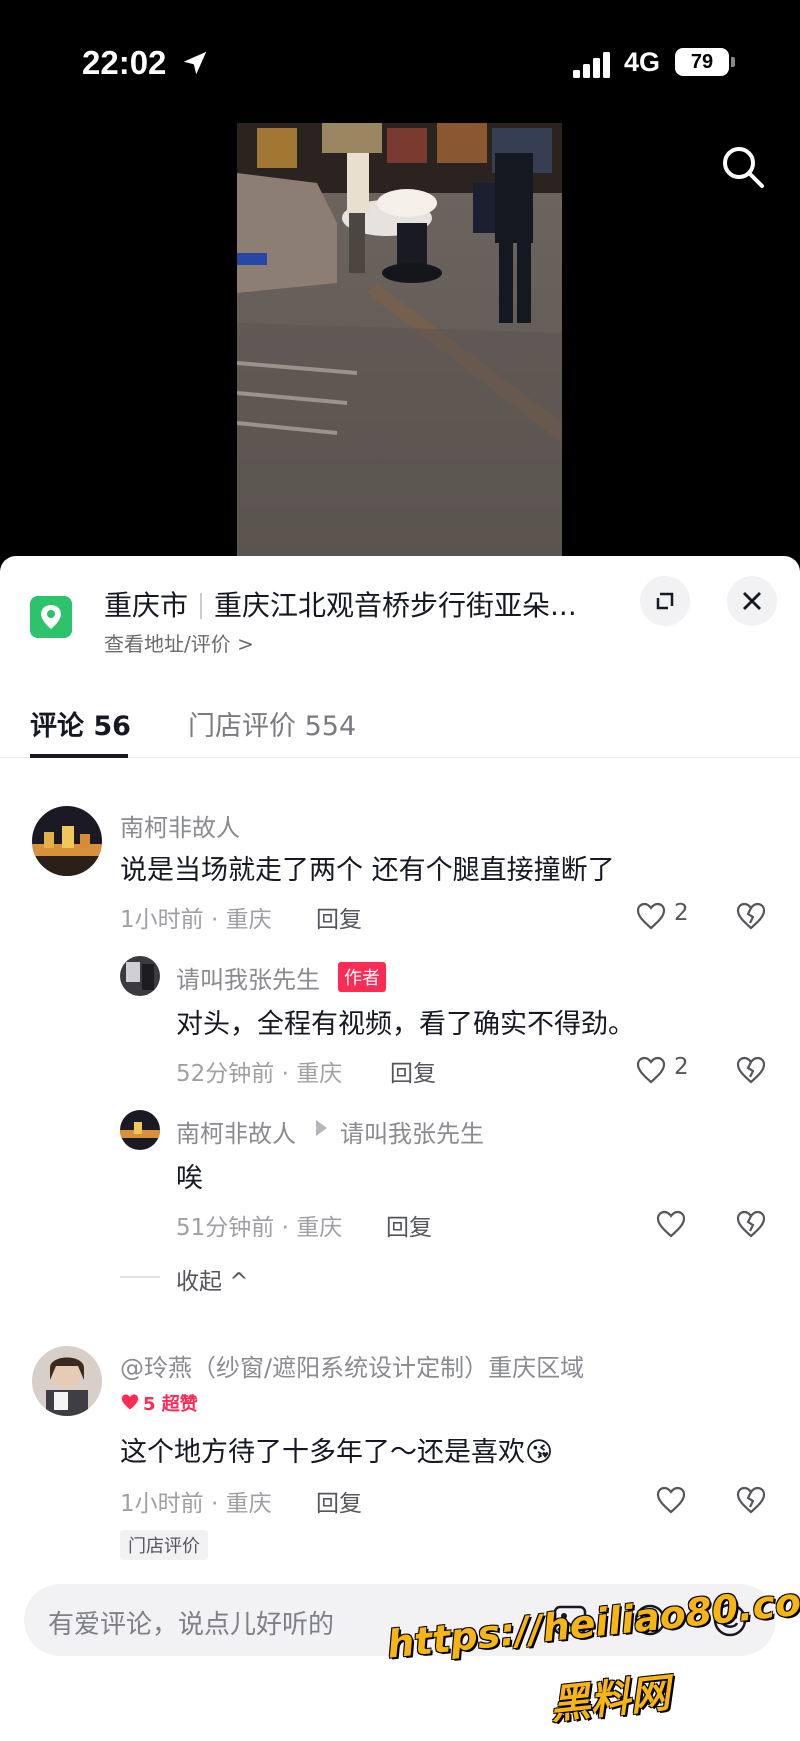 The width and height of the screenshot is (800, 1741). Describe the element at coordinates (259, 1228) in the screenshot. I see `reply-meta: 51分钟前 · 重庆` at that location.